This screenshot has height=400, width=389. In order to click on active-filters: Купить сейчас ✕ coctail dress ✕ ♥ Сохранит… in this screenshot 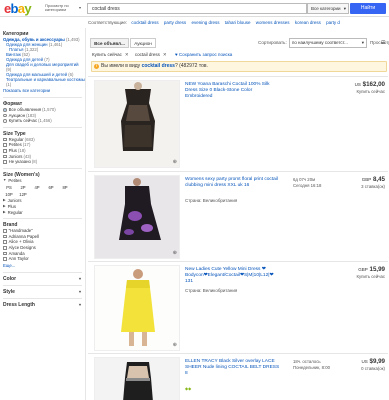, I will do `click(238, 54)`.